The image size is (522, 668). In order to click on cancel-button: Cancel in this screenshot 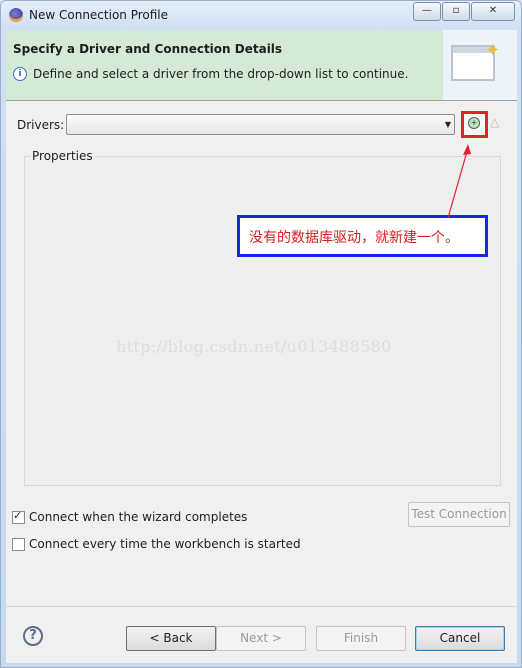, I will do `click(460, 638)`.